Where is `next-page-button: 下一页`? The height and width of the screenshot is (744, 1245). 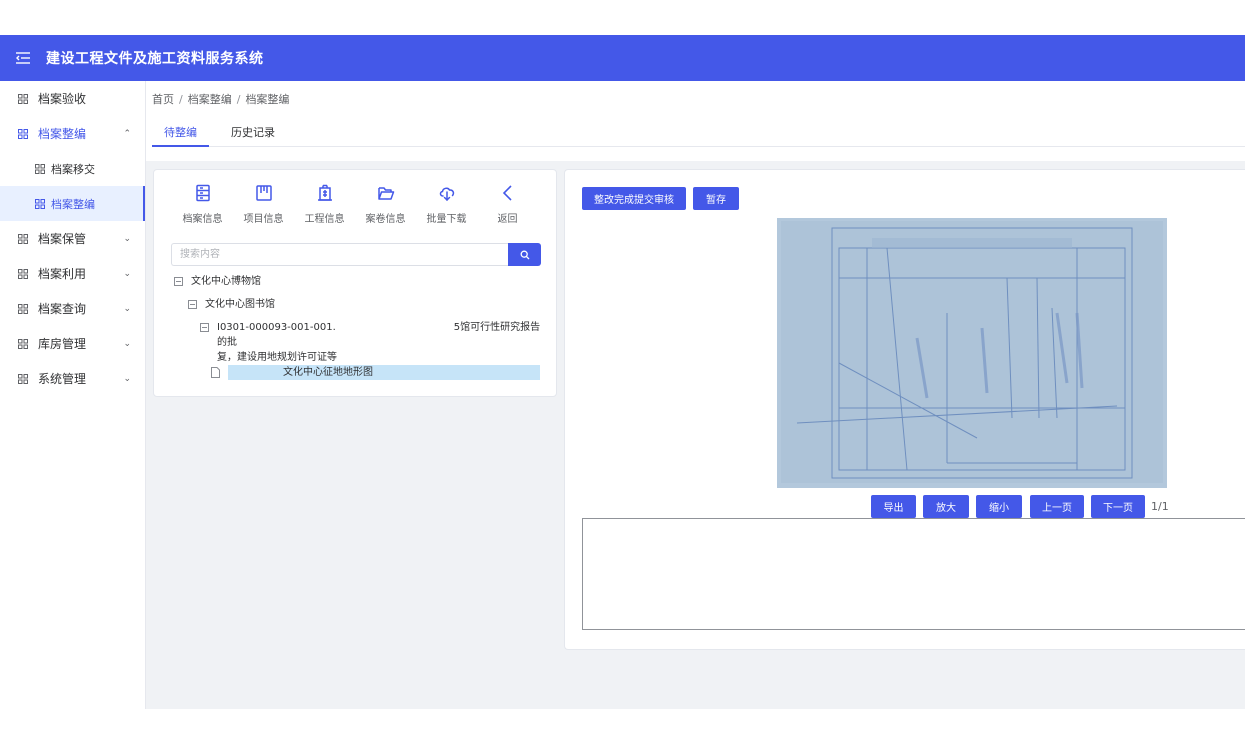 next-page-button: 下一页 is located at coordinates (1118, 506).